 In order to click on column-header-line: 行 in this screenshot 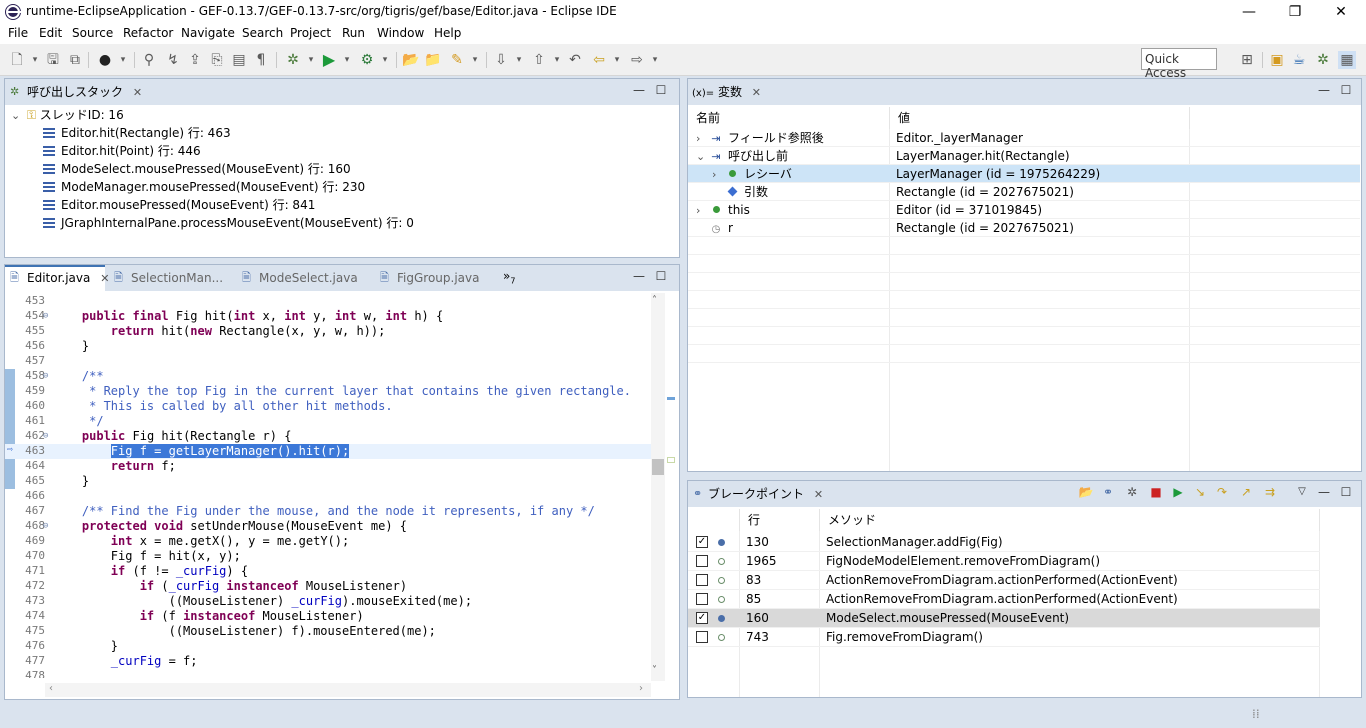, I will do `click(780, 520)`.